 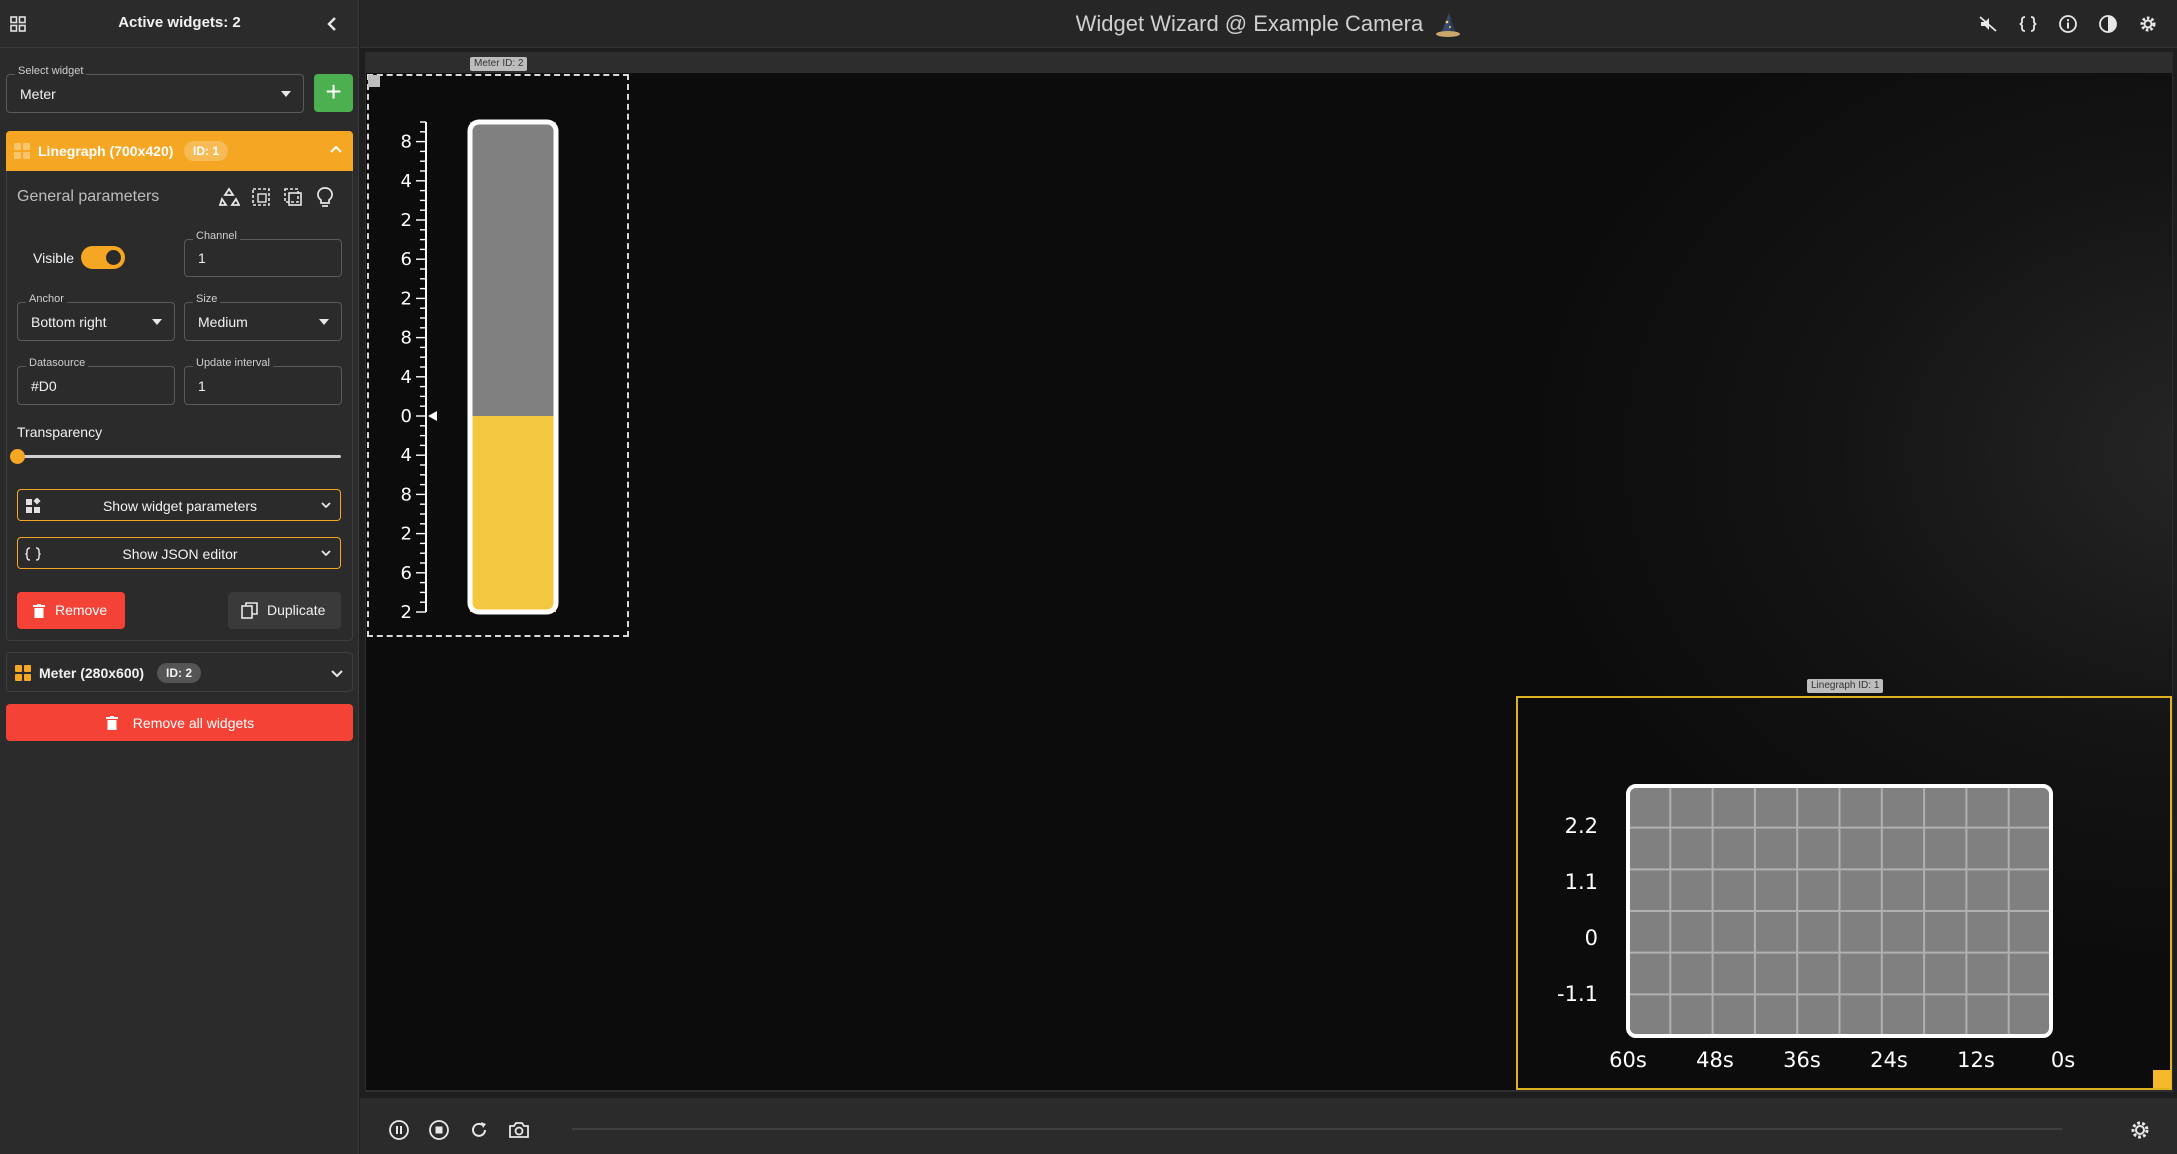 I want to click on show-json-editor-button: Show JSON editor, so click(x=179, y=553).